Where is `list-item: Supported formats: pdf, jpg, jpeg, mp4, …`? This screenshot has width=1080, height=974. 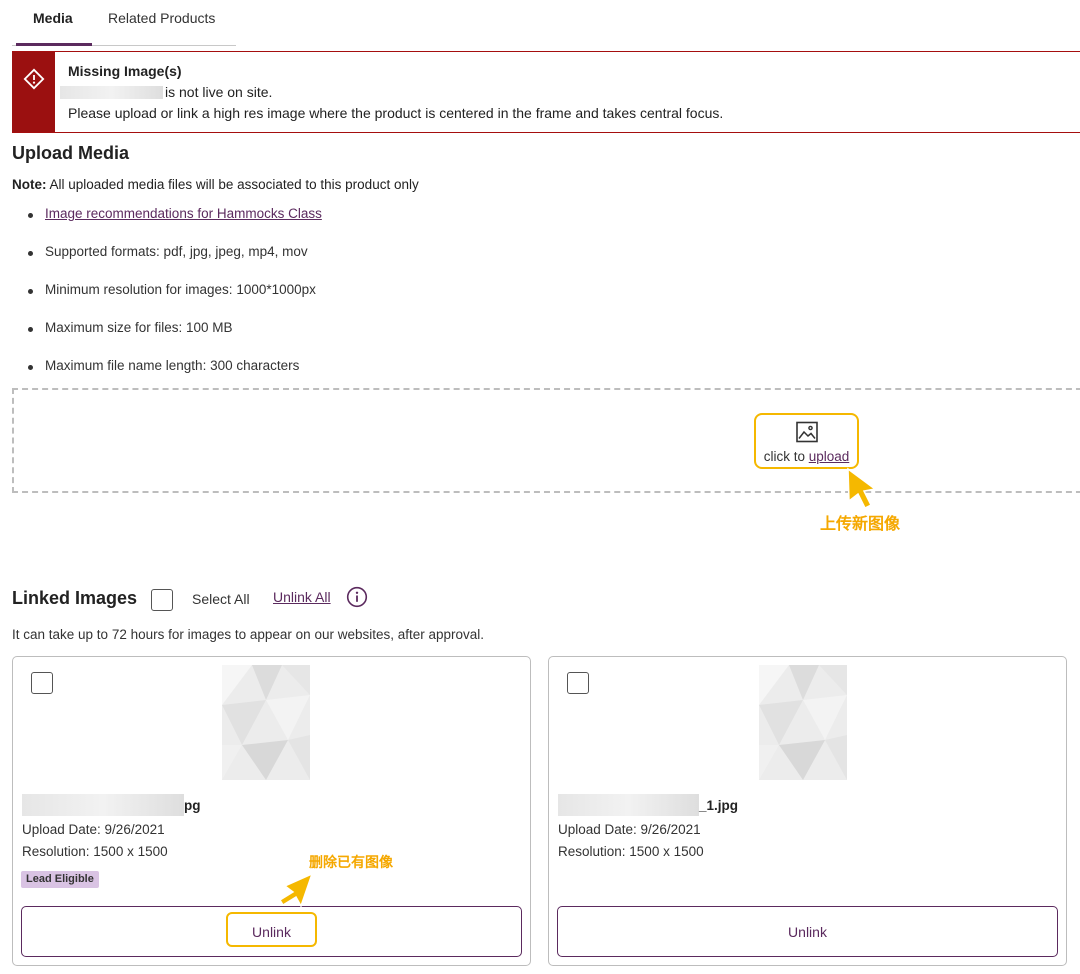 list-item: Supported formats: pdf, jpg, jpeg, mp4, … is located at coordinates (175, 263).